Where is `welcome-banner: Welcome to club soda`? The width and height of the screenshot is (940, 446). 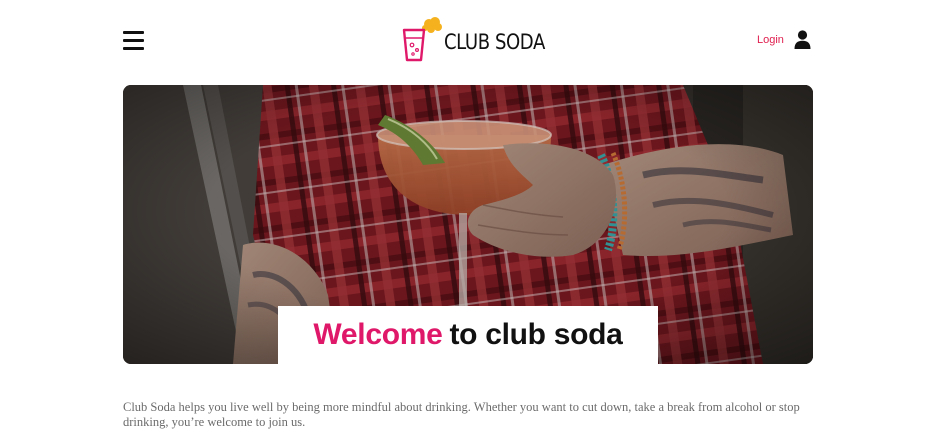 welcome-banner: Welcome to club soda is located at coordinates (468, 335).